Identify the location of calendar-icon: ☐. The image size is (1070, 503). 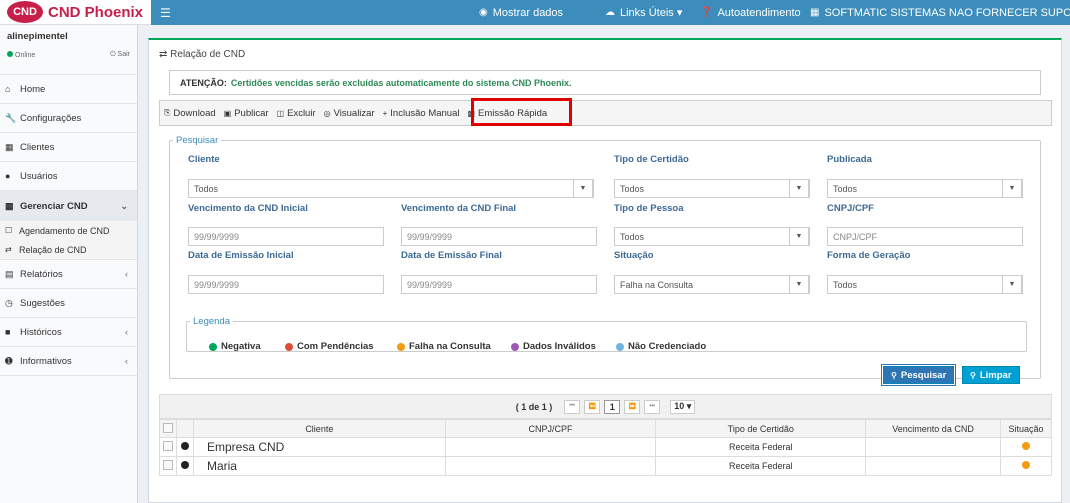
(9, 230).